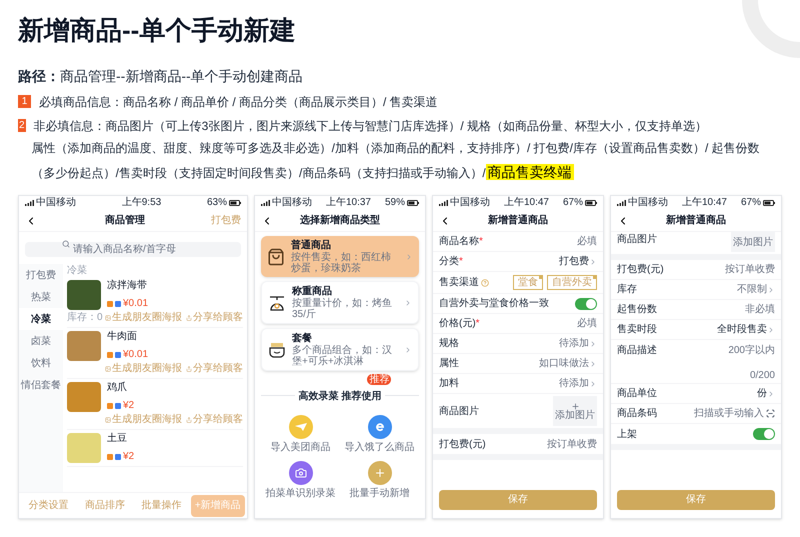 The image size is (800, 537). Describe the element at coordinates (379, 436) in the screenshot. I see `import-option: 导入饿了么商品` at that location.